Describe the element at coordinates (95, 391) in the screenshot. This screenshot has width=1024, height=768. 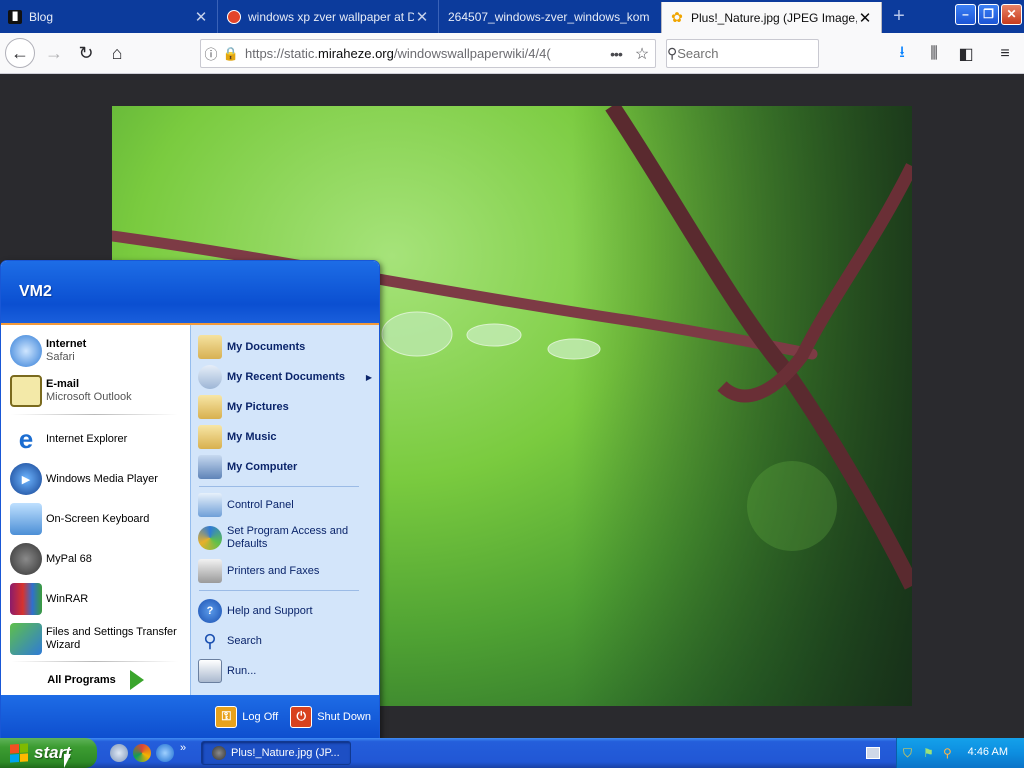
I see `pinned-email: E-mail Microsoft Outlook` at that location.